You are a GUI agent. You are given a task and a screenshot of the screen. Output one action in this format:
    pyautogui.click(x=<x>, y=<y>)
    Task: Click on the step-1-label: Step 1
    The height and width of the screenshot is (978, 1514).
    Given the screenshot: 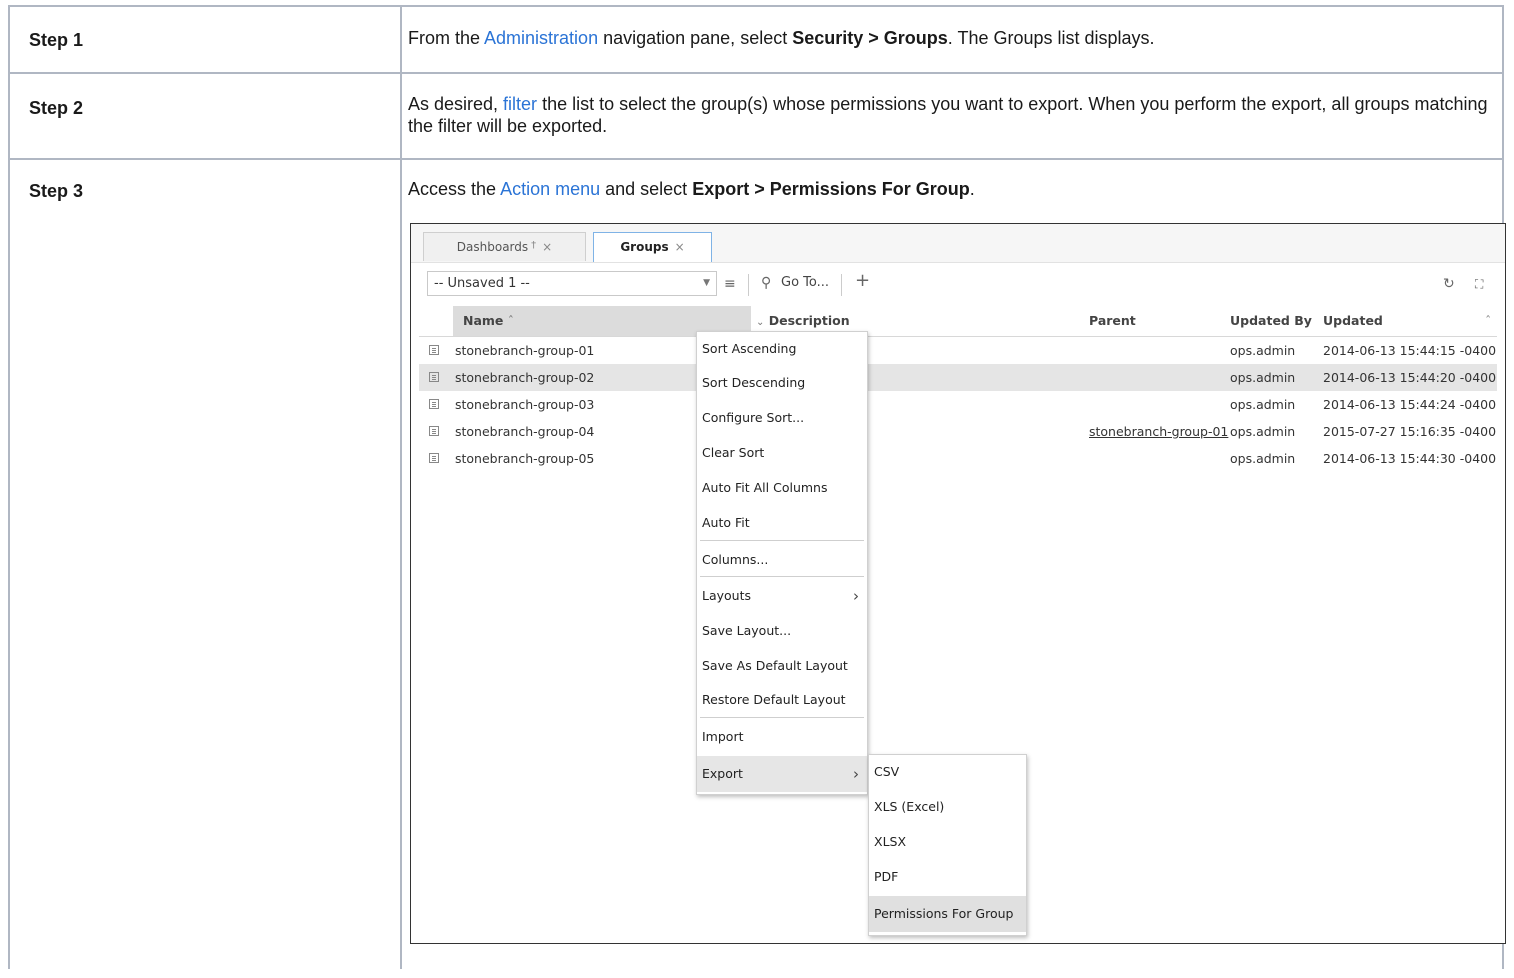 What is the action you would take?
    pyautogui.click(x=56, y=40)
    